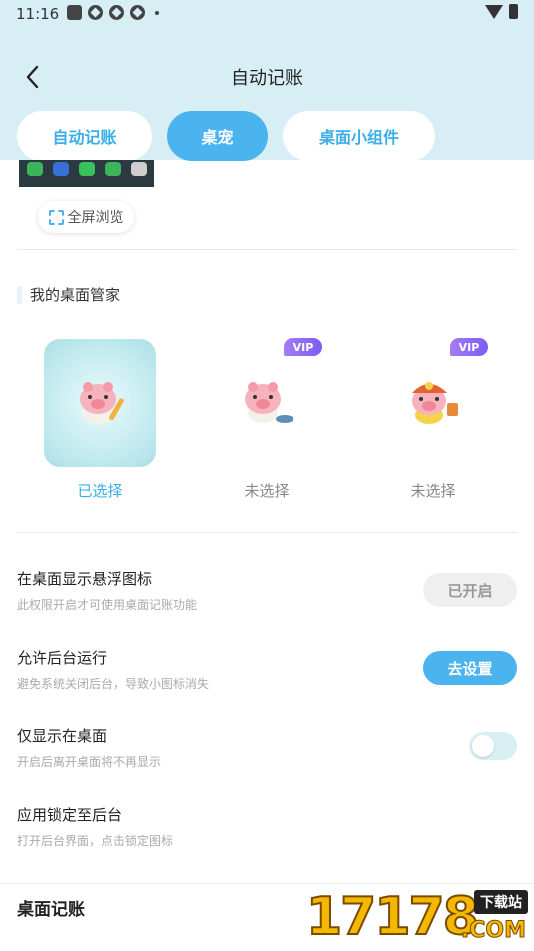 The image size is (534, 951). What do you see at coordinates (70, 815) in the screenshot?
I see `setting-lock-background-title: 应用锁定至后台` at bounding box center [70, 815].